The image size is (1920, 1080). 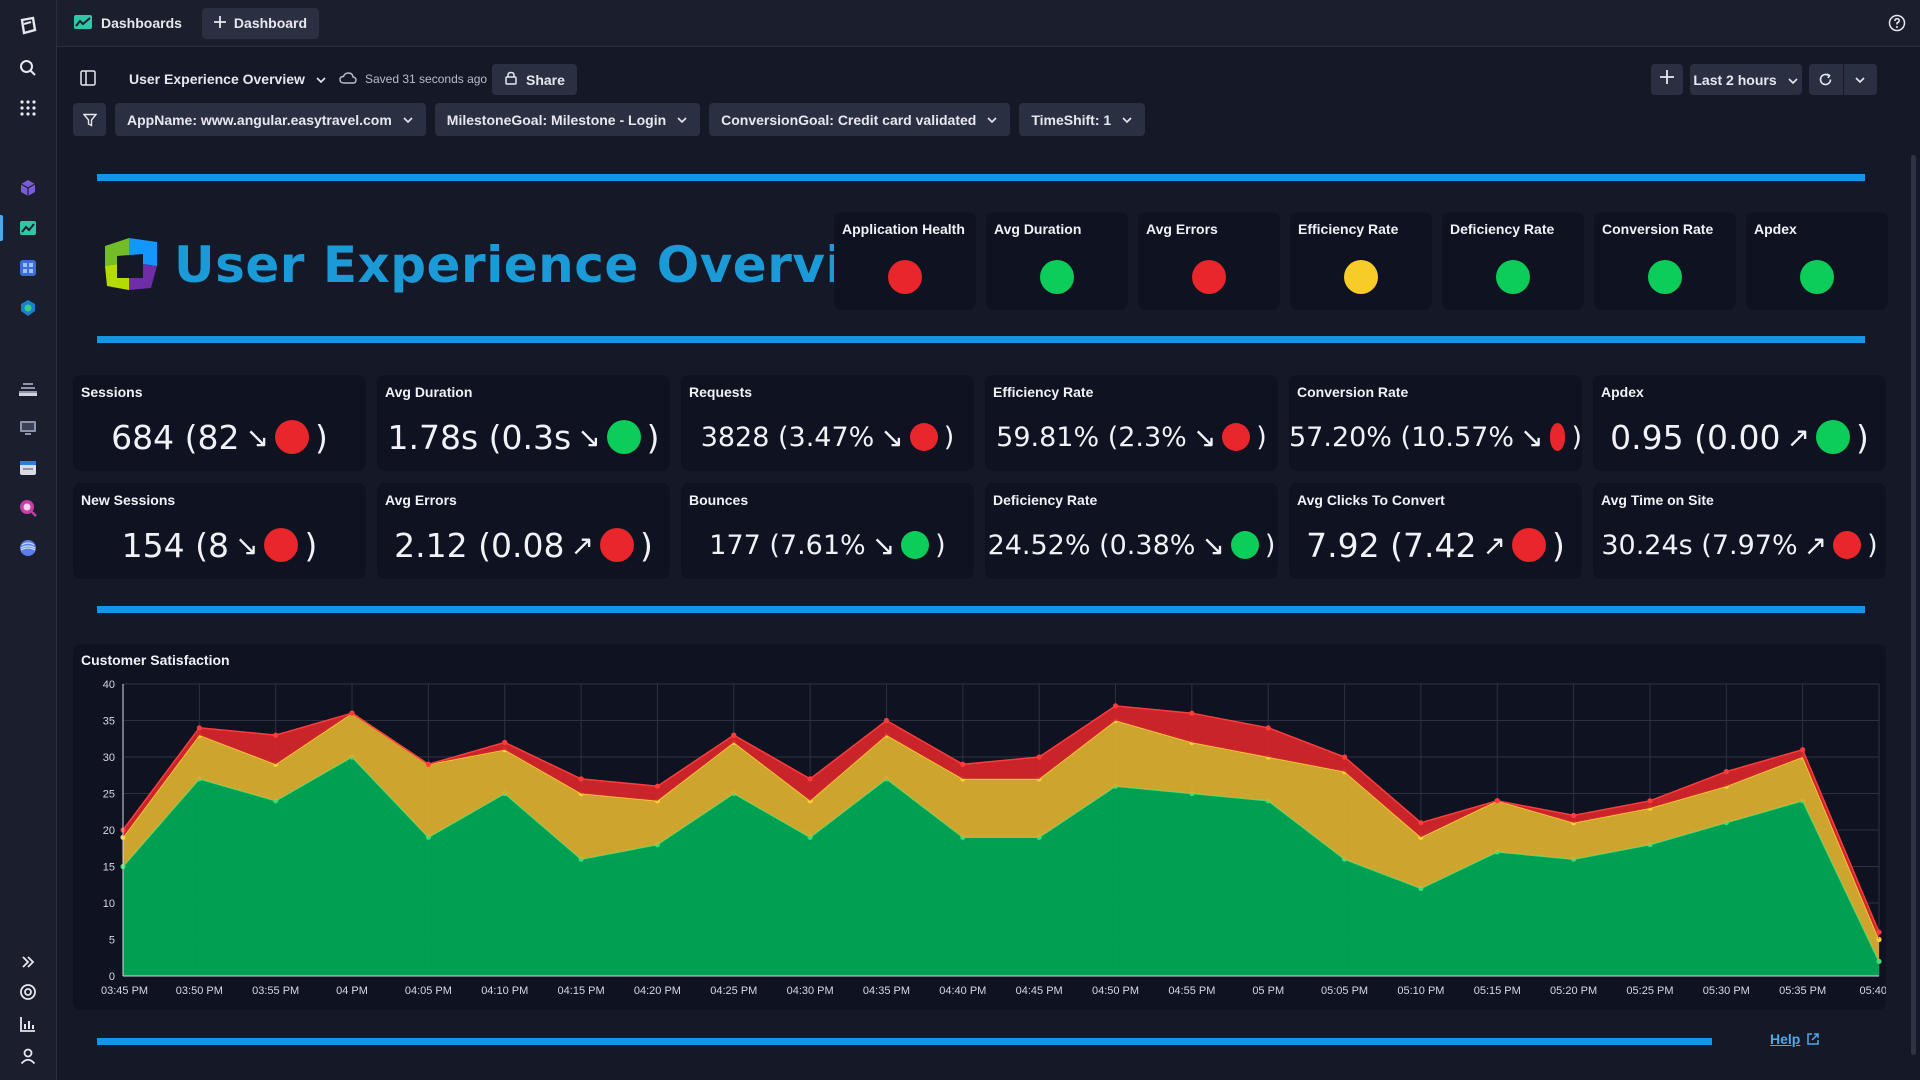 I want to click on expand-chevron-icon, so click(x=28, y=962).